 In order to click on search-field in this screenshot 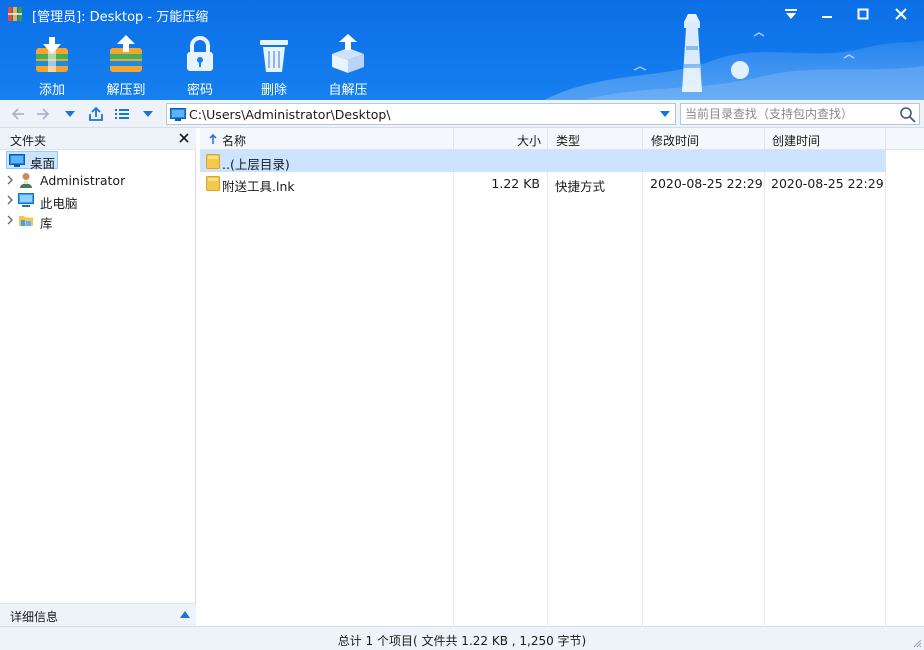, I will do `click(800, 114)`.